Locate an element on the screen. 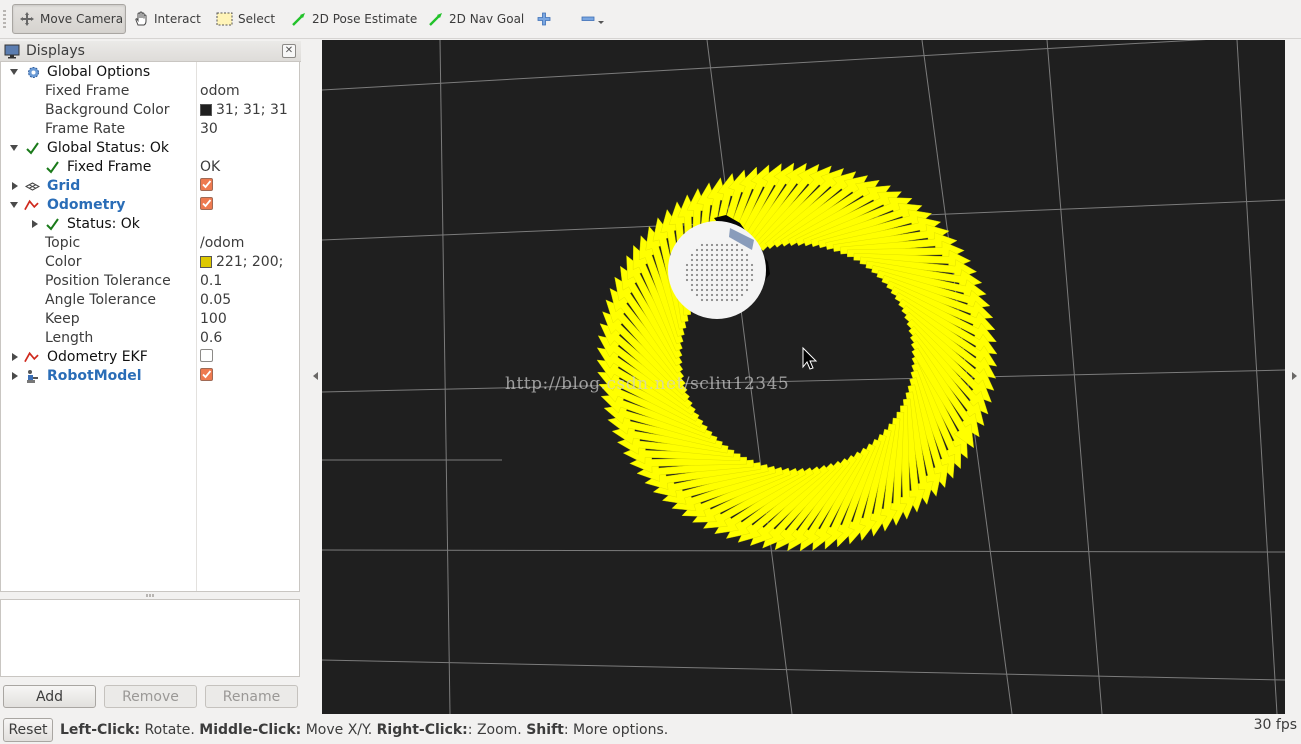 This screenshot has width=1301, height=744. grid-icon is located at coordinates (32, 186).